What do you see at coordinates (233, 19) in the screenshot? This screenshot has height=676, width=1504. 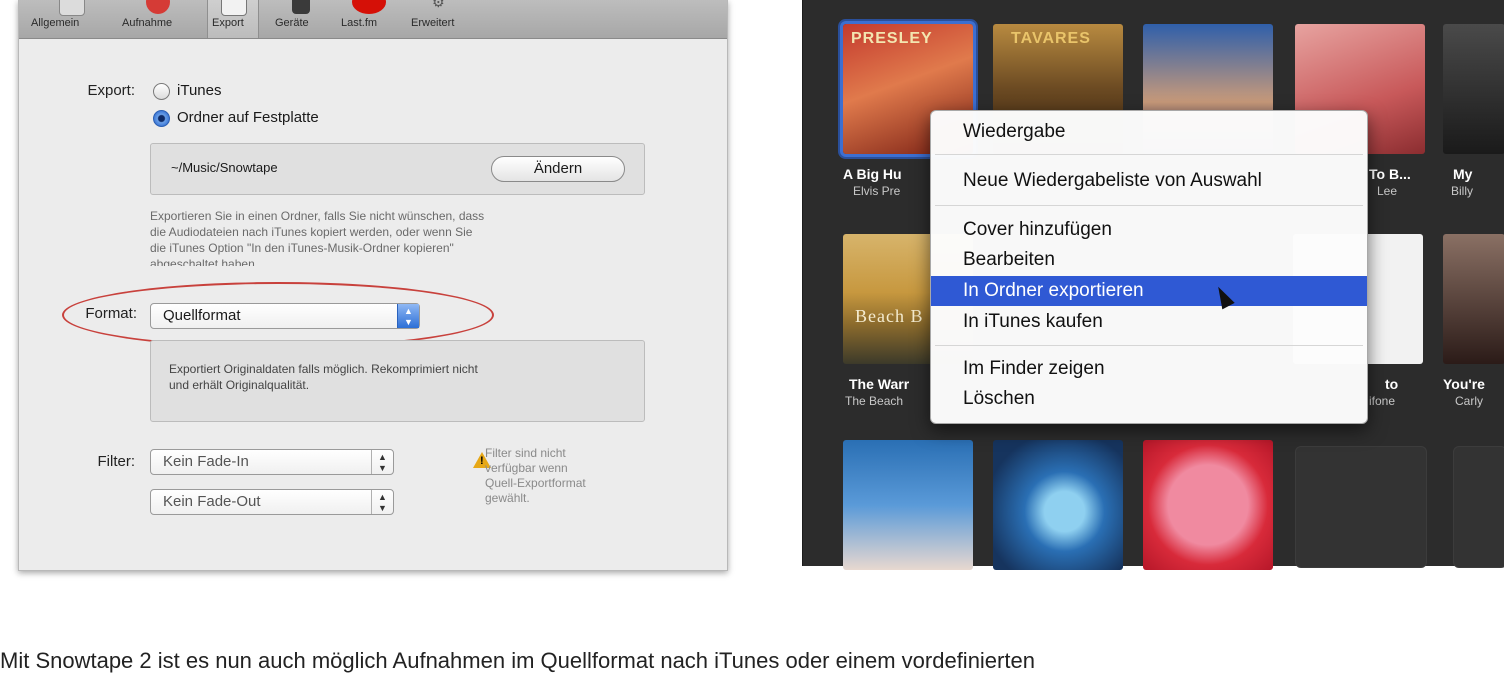 I see `toolbar-tab-export: Export` at bounding box center [233, 19].